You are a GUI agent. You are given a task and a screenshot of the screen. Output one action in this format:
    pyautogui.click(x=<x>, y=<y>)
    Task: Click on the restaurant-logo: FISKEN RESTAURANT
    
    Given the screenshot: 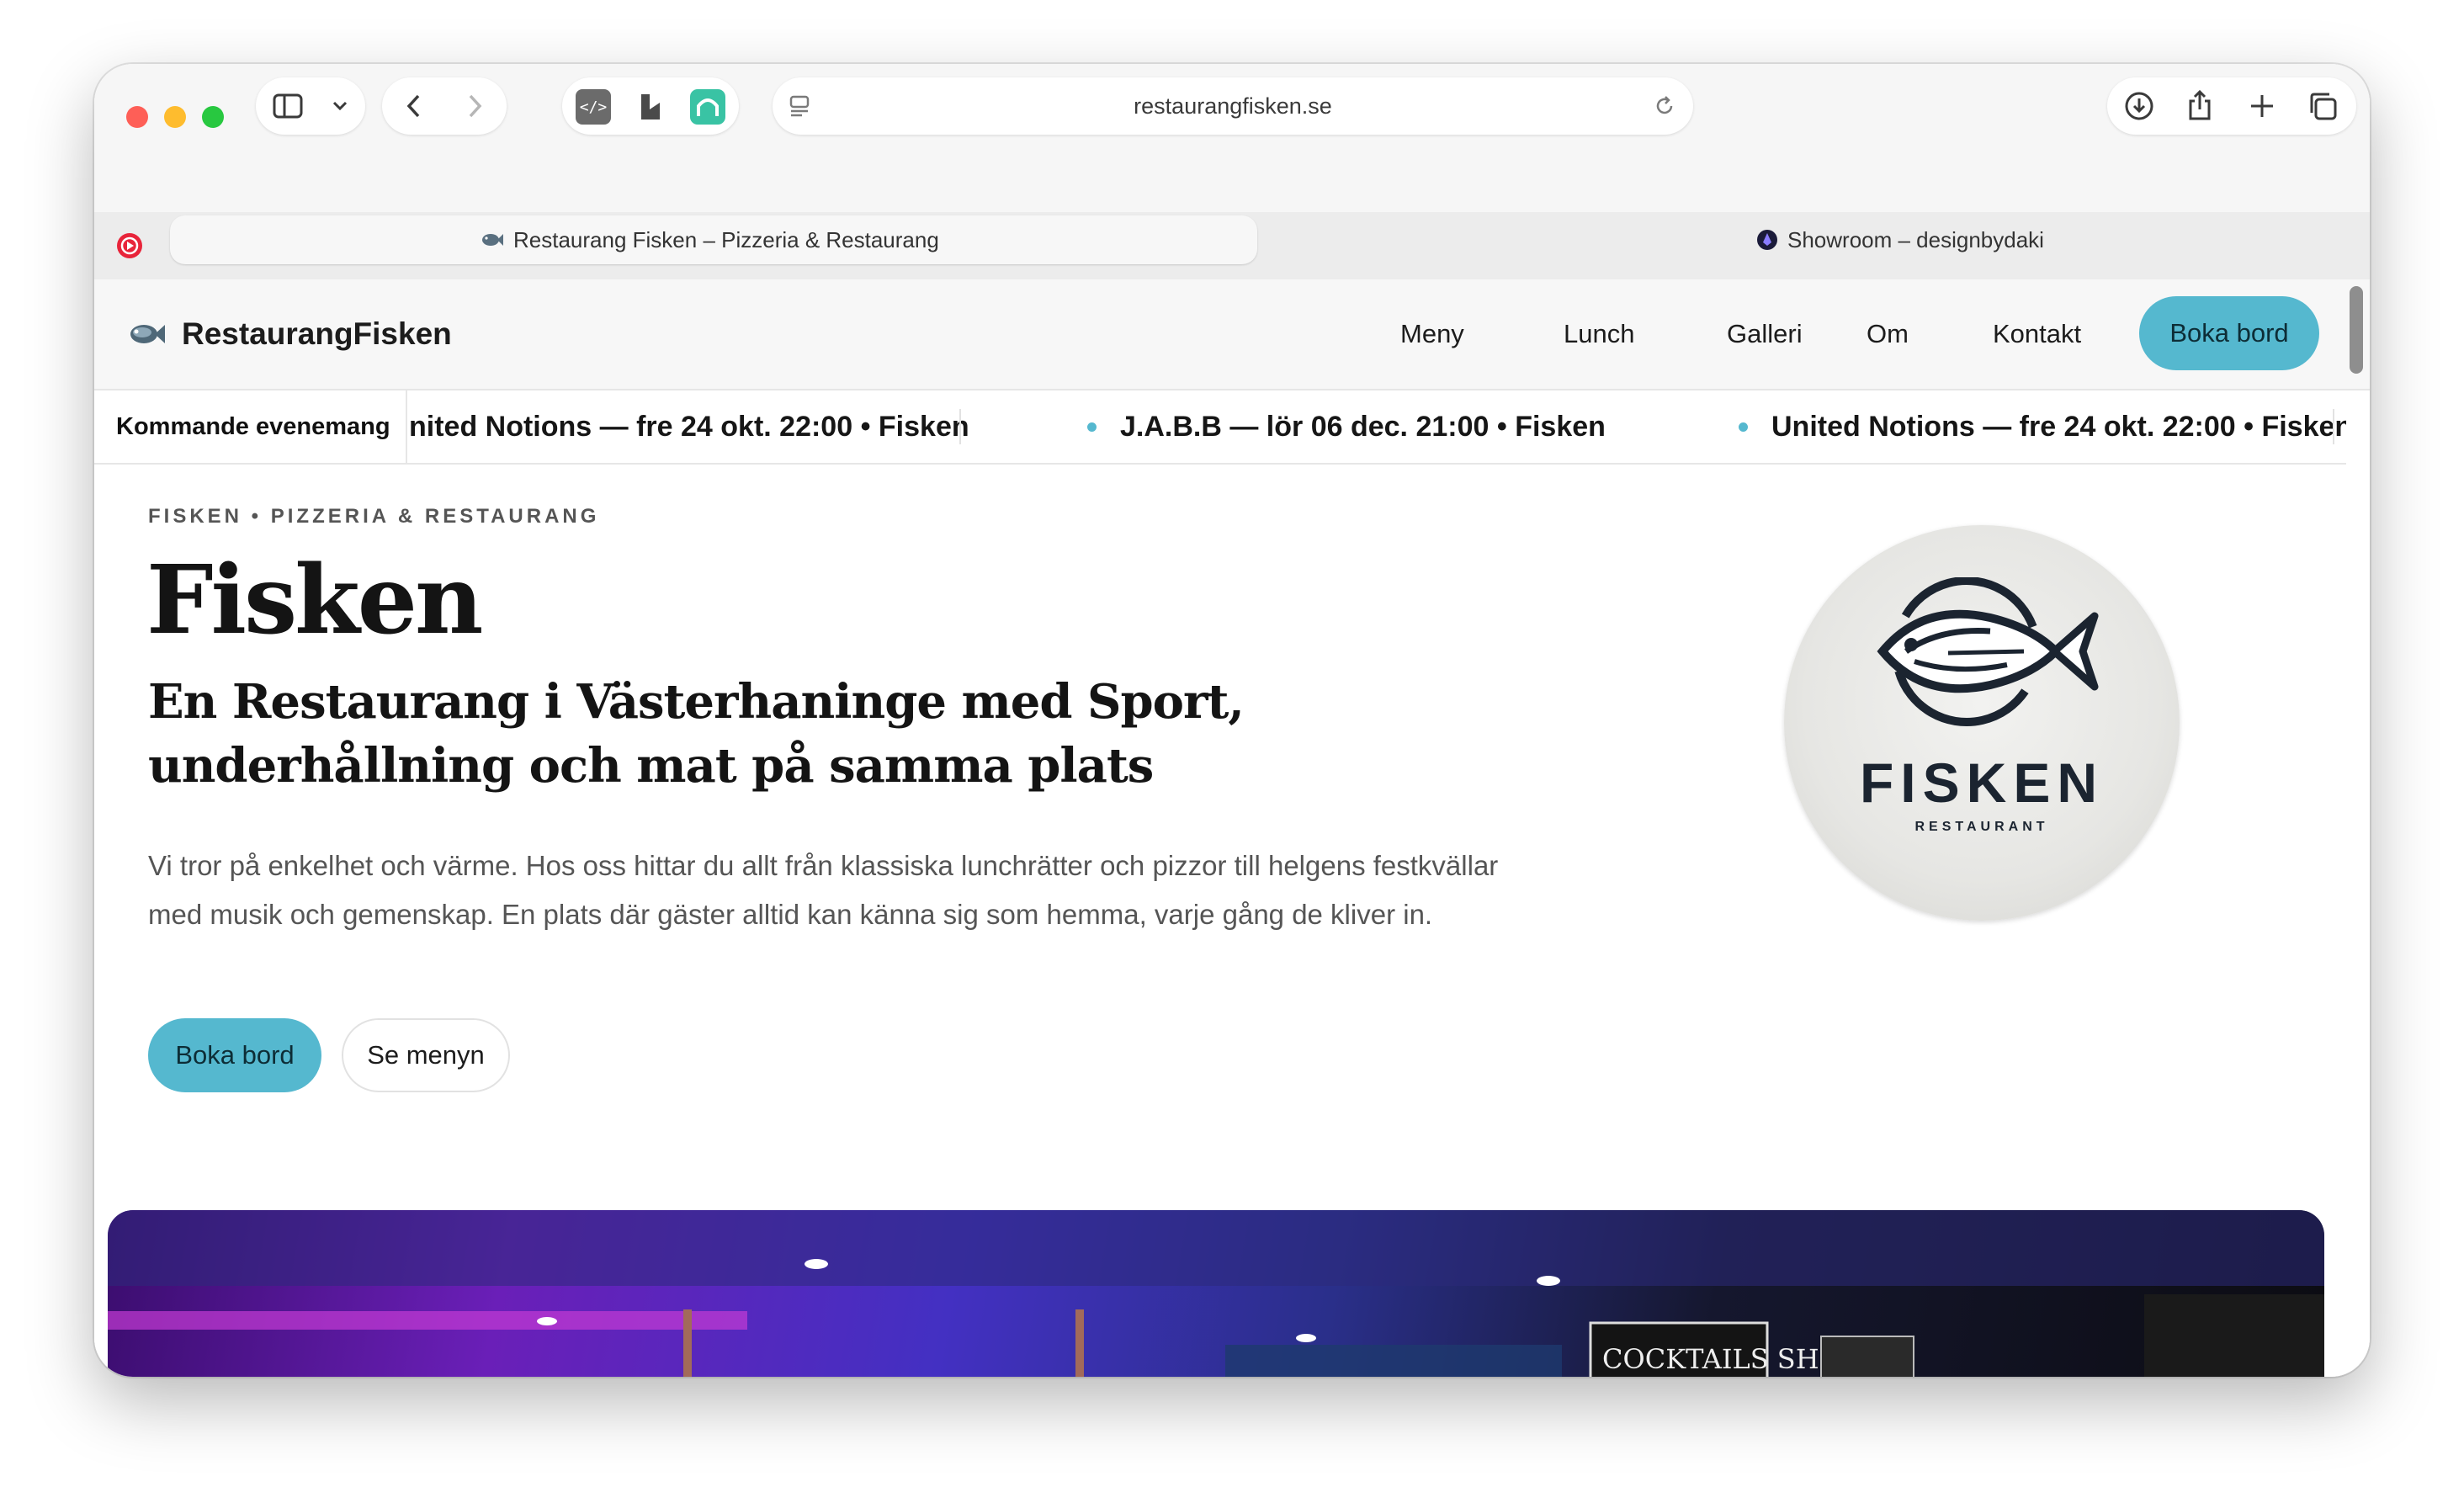 What is the action you would take?
    pyautogui.click(x=1982, y=723)
    